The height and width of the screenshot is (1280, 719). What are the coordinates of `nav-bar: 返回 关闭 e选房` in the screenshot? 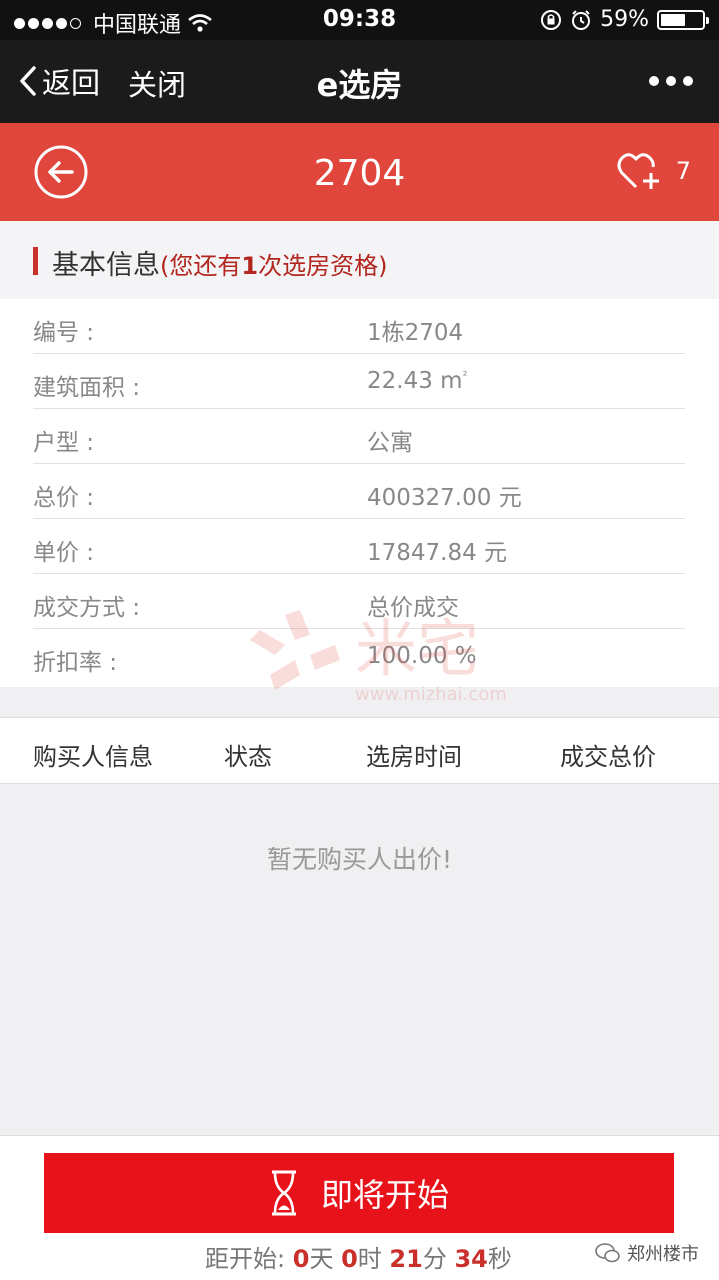 It's located at (359, 81).